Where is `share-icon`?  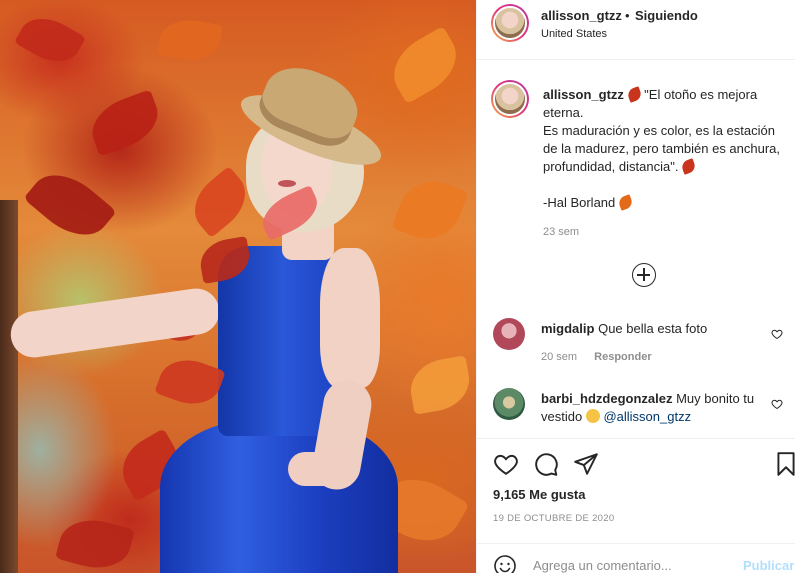
share-icon is located at coordinates (586, 464).